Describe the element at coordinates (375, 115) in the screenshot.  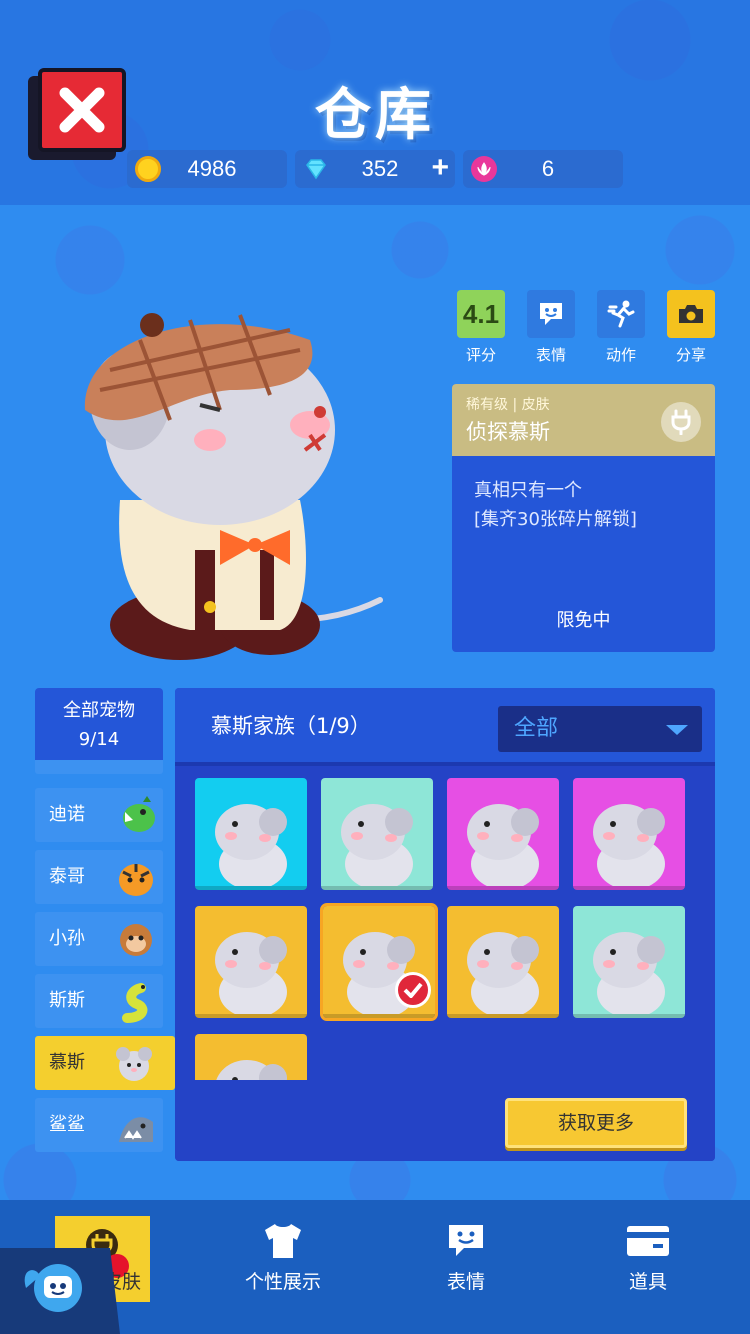
I see `page-title: 仓库` at that location.